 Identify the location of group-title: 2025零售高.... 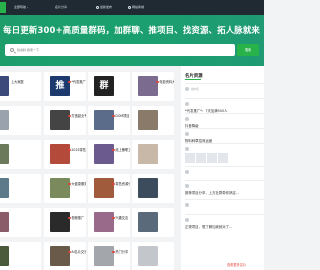
(77, 149).